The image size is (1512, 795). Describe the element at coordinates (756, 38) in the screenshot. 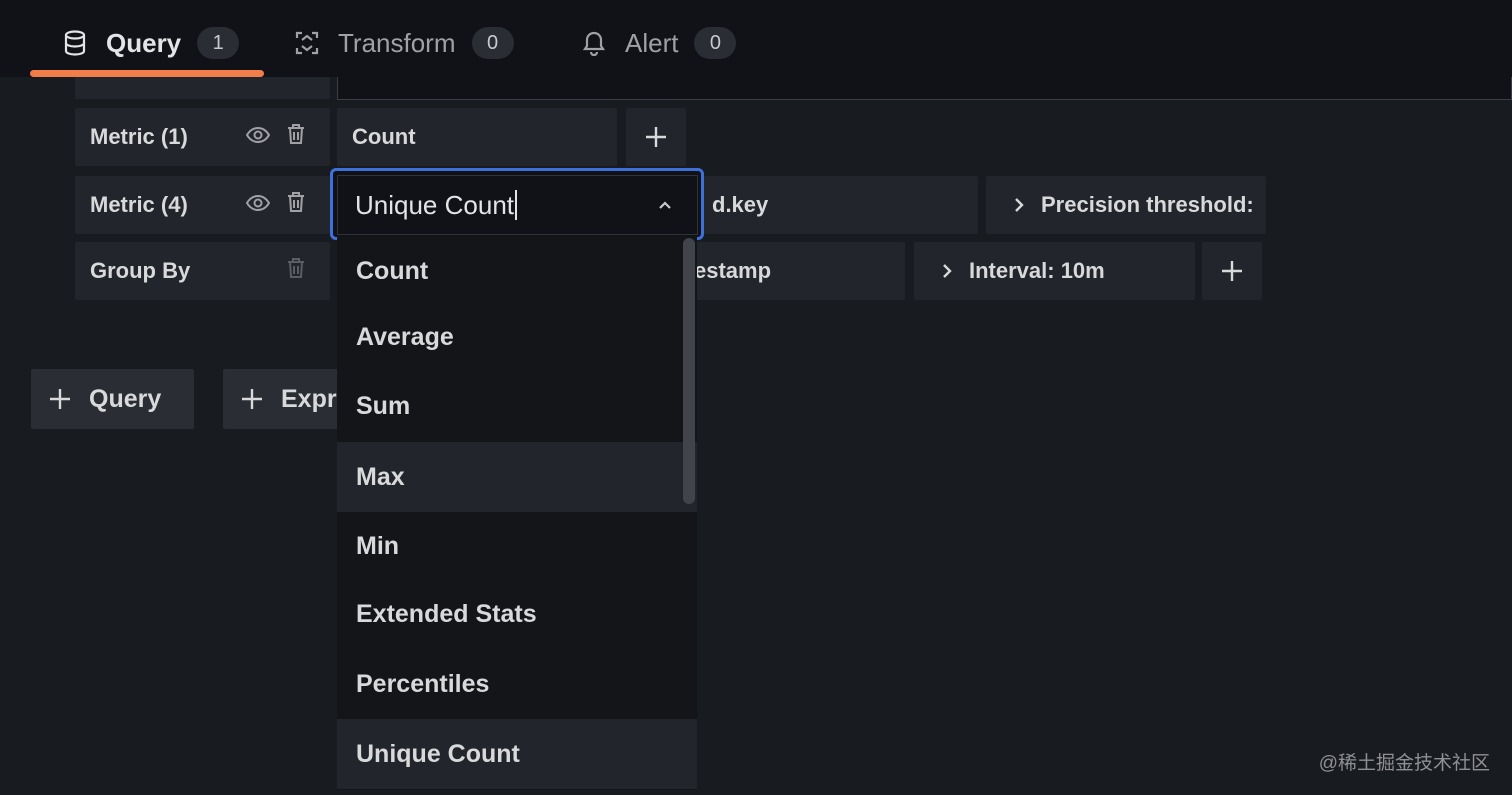

I see `query-editor-tabs: Query 1 Transform 0 Alert 0` at that location.